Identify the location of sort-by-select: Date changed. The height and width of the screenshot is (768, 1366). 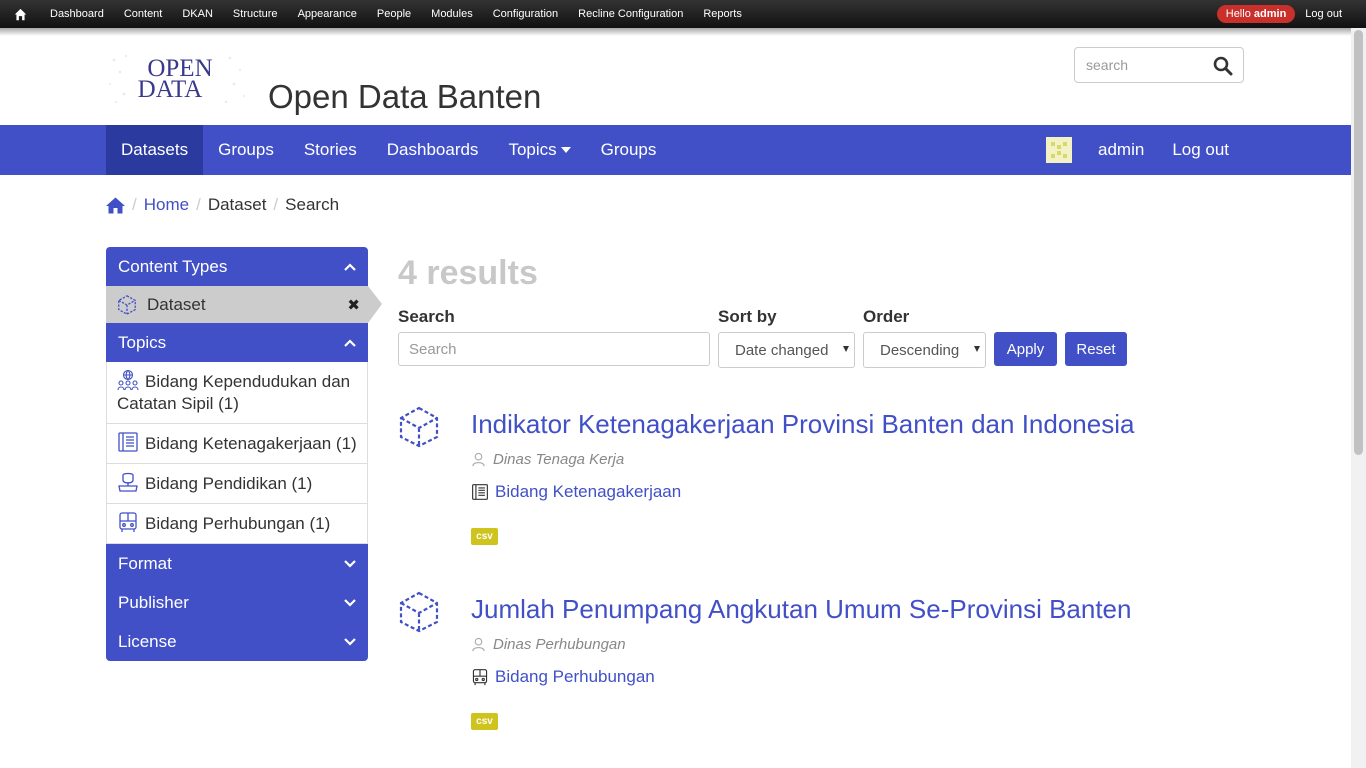
(786, 350).